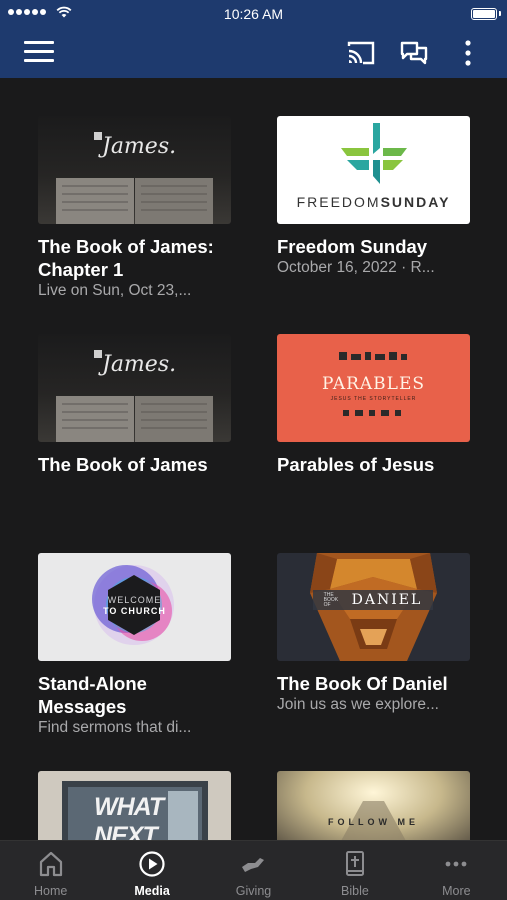 This screenshot has height=900, width=507. I want to click on card-title: Stand-Alone Messages, so click(92, 695).